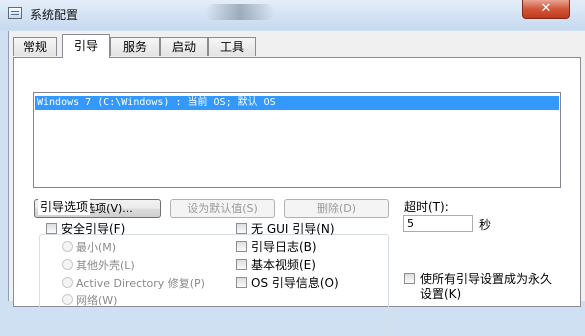 The height and width of the screenshot is (336, 585). What do you see at coordinates (96, 247) in the screenshot?
I see `minimal-label: 最小(M)` at bounding box center [96, 247].